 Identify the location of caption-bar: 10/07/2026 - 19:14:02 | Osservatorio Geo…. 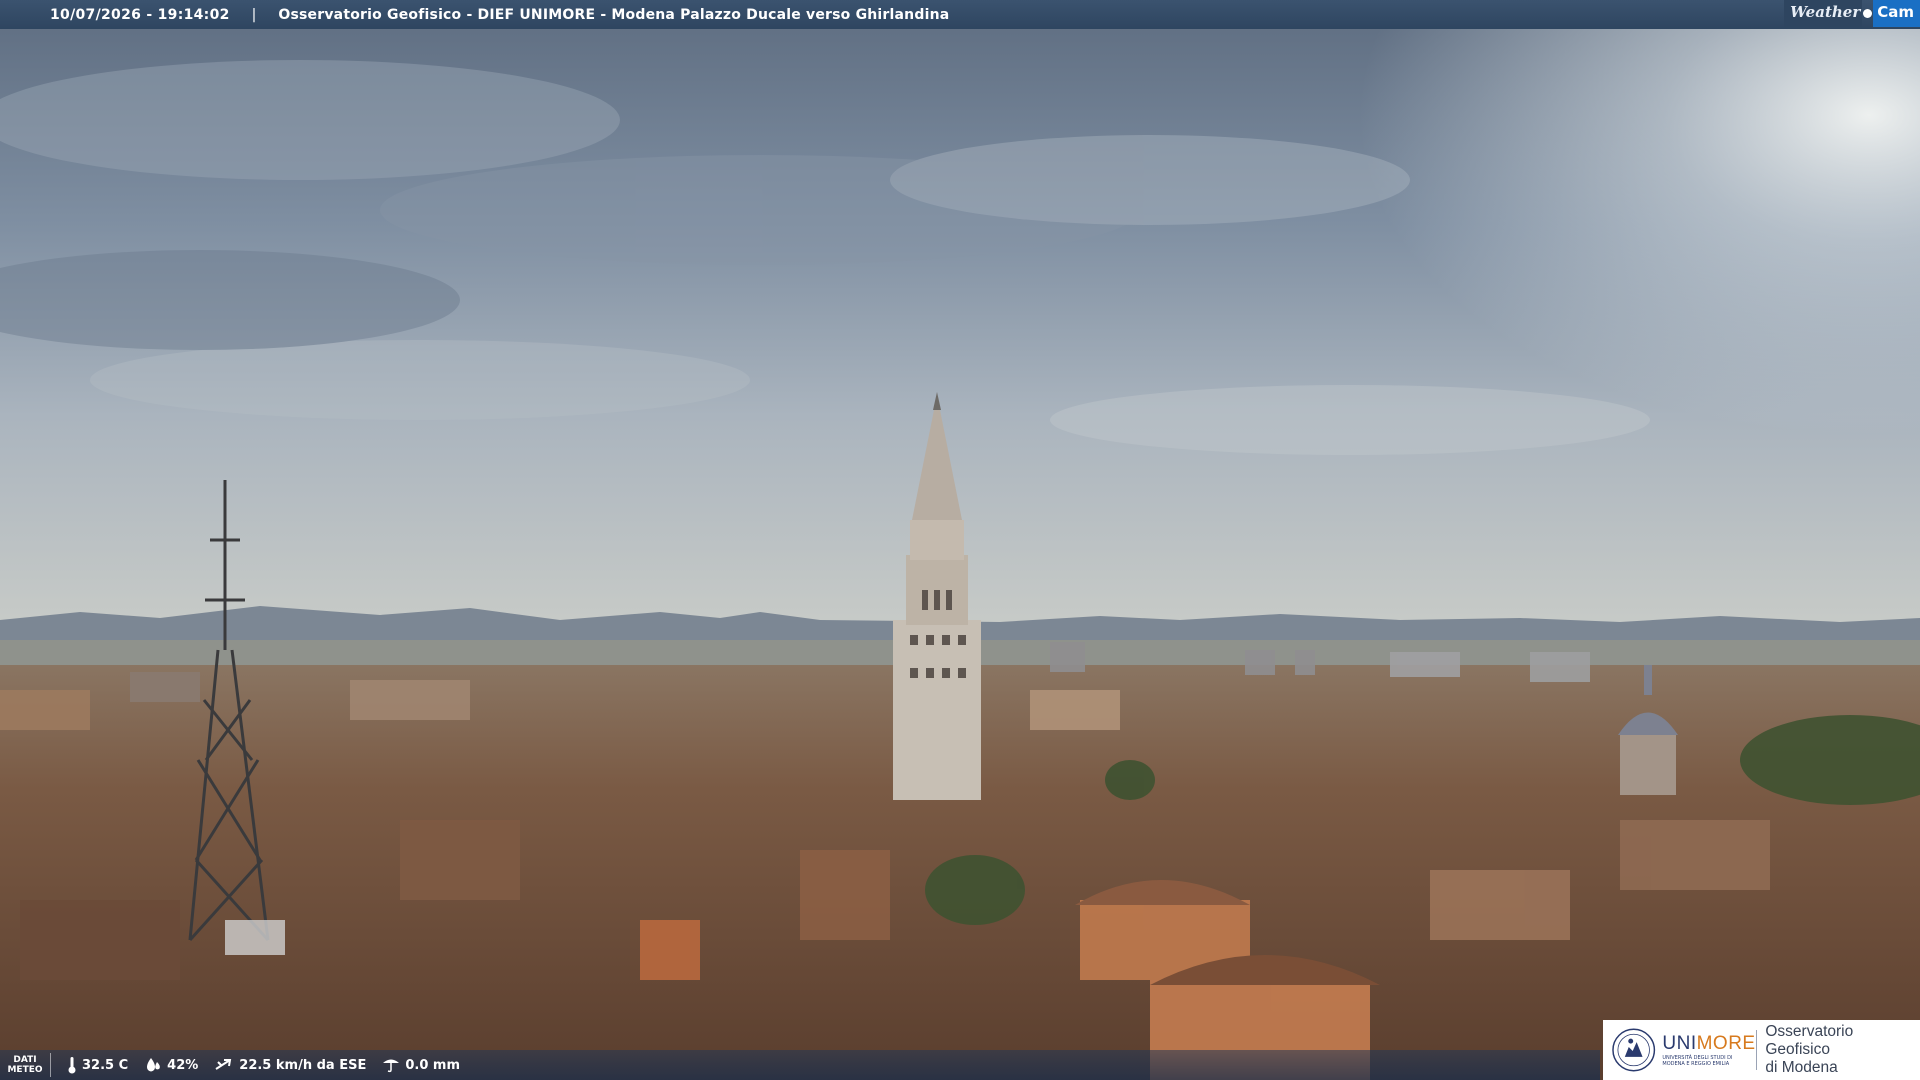
(960, 14).